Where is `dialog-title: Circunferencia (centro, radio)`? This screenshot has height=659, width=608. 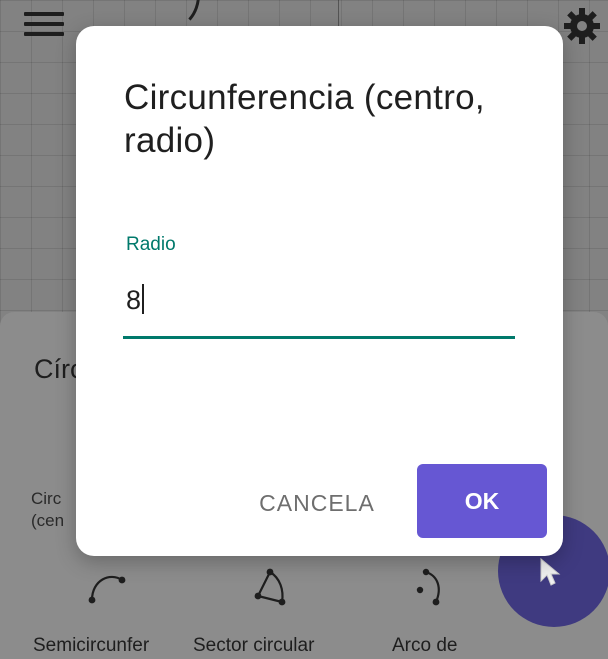 dialog-title: Circunferencia (centro, radio) is located at coordinates (304, 119).